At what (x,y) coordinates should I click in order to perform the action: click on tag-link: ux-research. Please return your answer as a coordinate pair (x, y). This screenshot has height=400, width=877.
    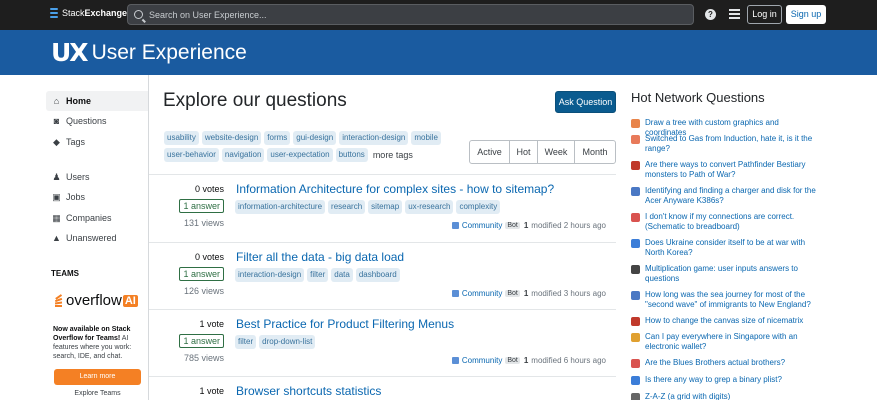
    Looking at the image, I should click on (429, 207).